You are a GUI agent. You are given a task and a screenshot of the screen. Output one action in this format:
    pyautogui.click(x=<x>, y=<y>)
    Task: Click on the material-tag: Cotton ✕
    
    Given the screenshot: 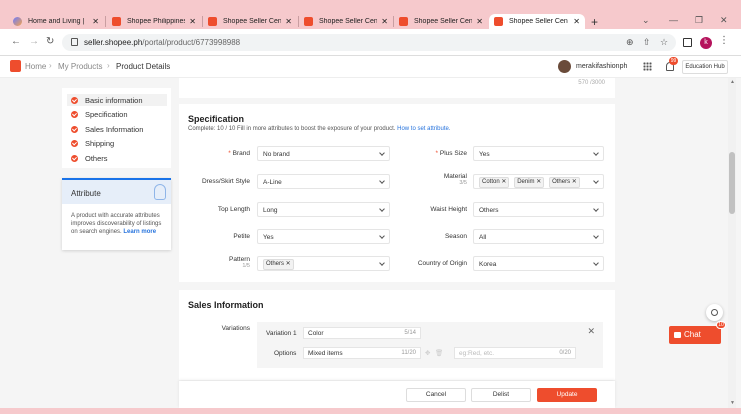 What is the action you would take?
    pyautogui.click(x=494, y=182)
    